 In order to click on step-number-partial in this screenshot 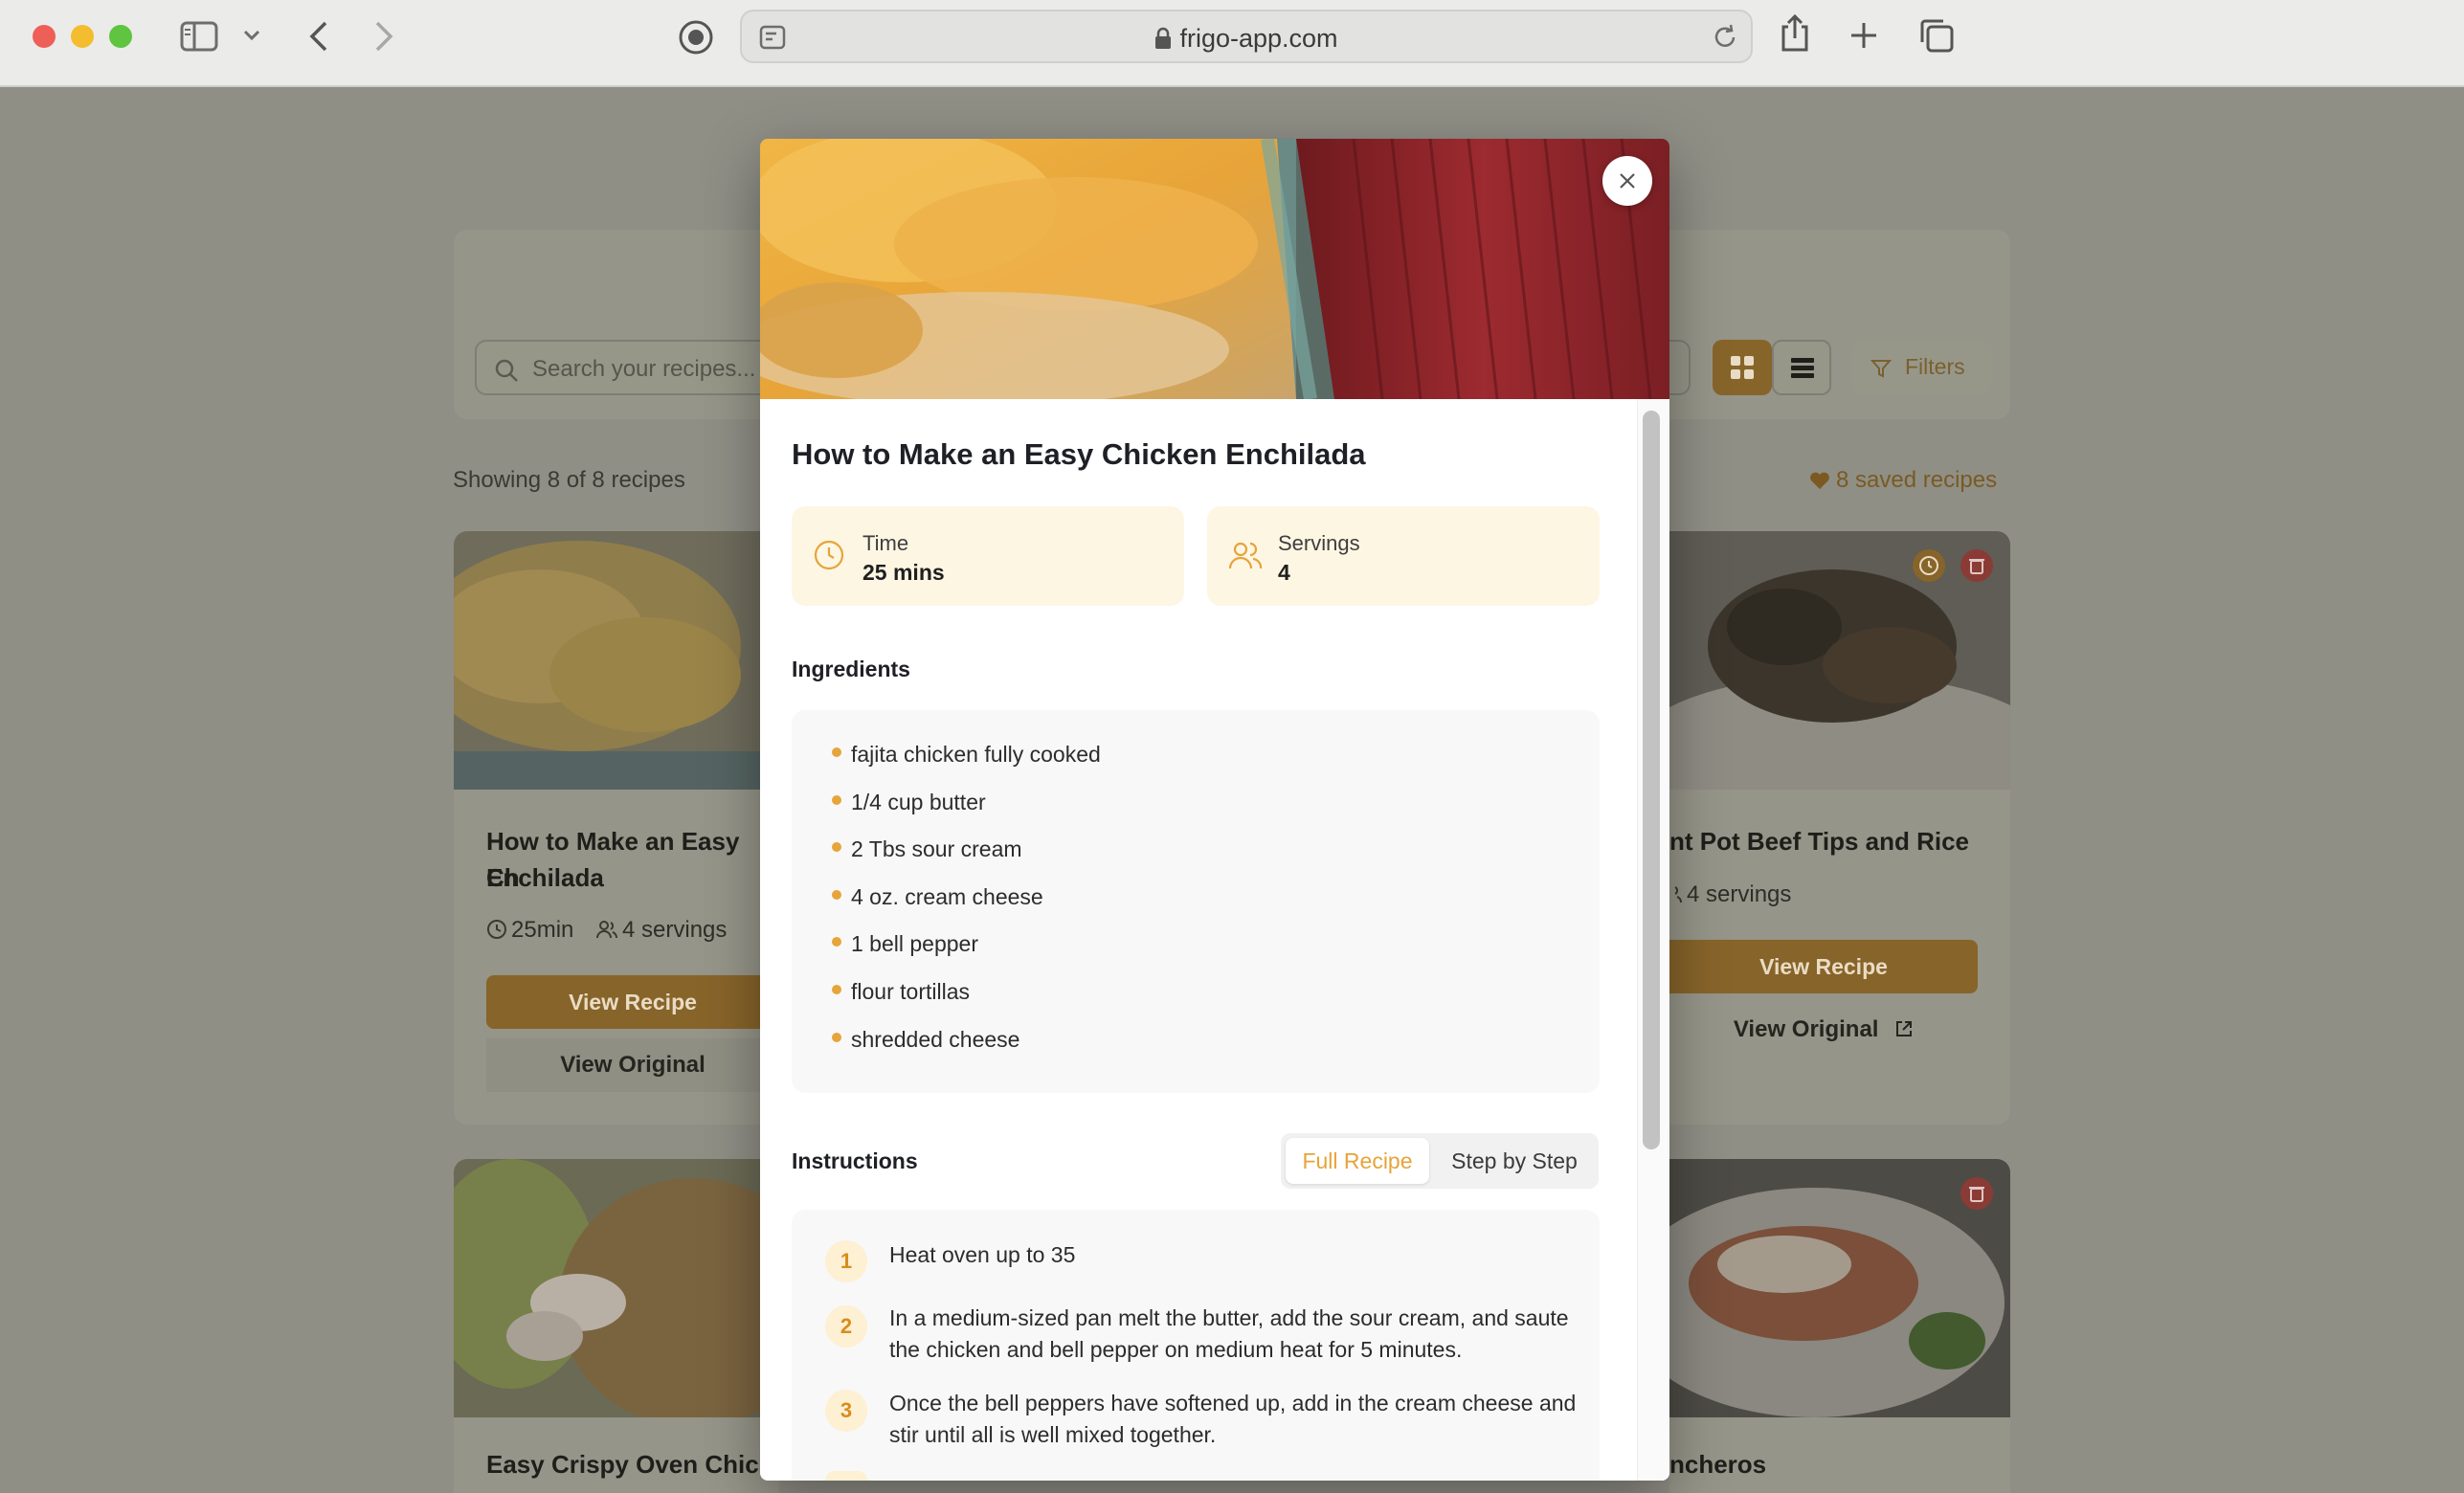, I will do `click(846, 1476)`.